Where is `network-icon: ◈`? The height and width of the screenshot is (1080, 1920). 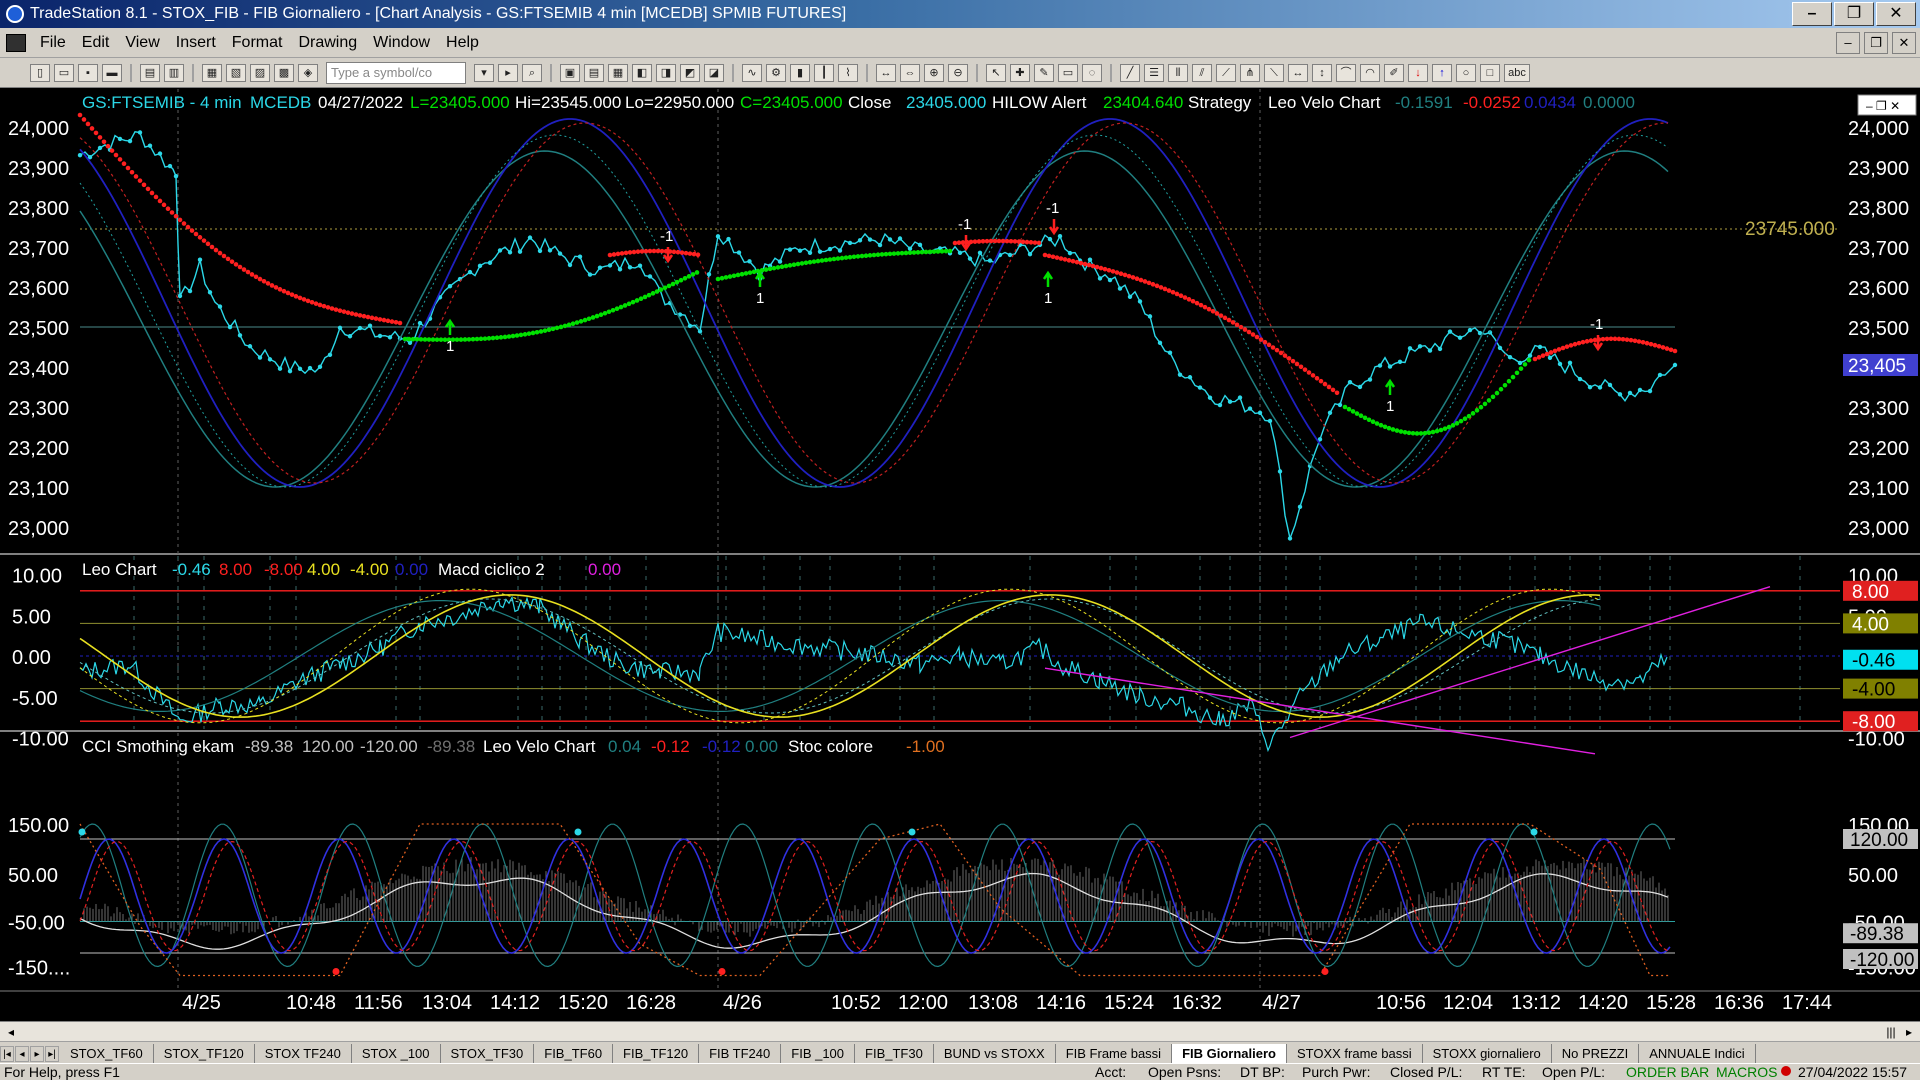
network-icon: ◈ is located at coordinates (308, 72).